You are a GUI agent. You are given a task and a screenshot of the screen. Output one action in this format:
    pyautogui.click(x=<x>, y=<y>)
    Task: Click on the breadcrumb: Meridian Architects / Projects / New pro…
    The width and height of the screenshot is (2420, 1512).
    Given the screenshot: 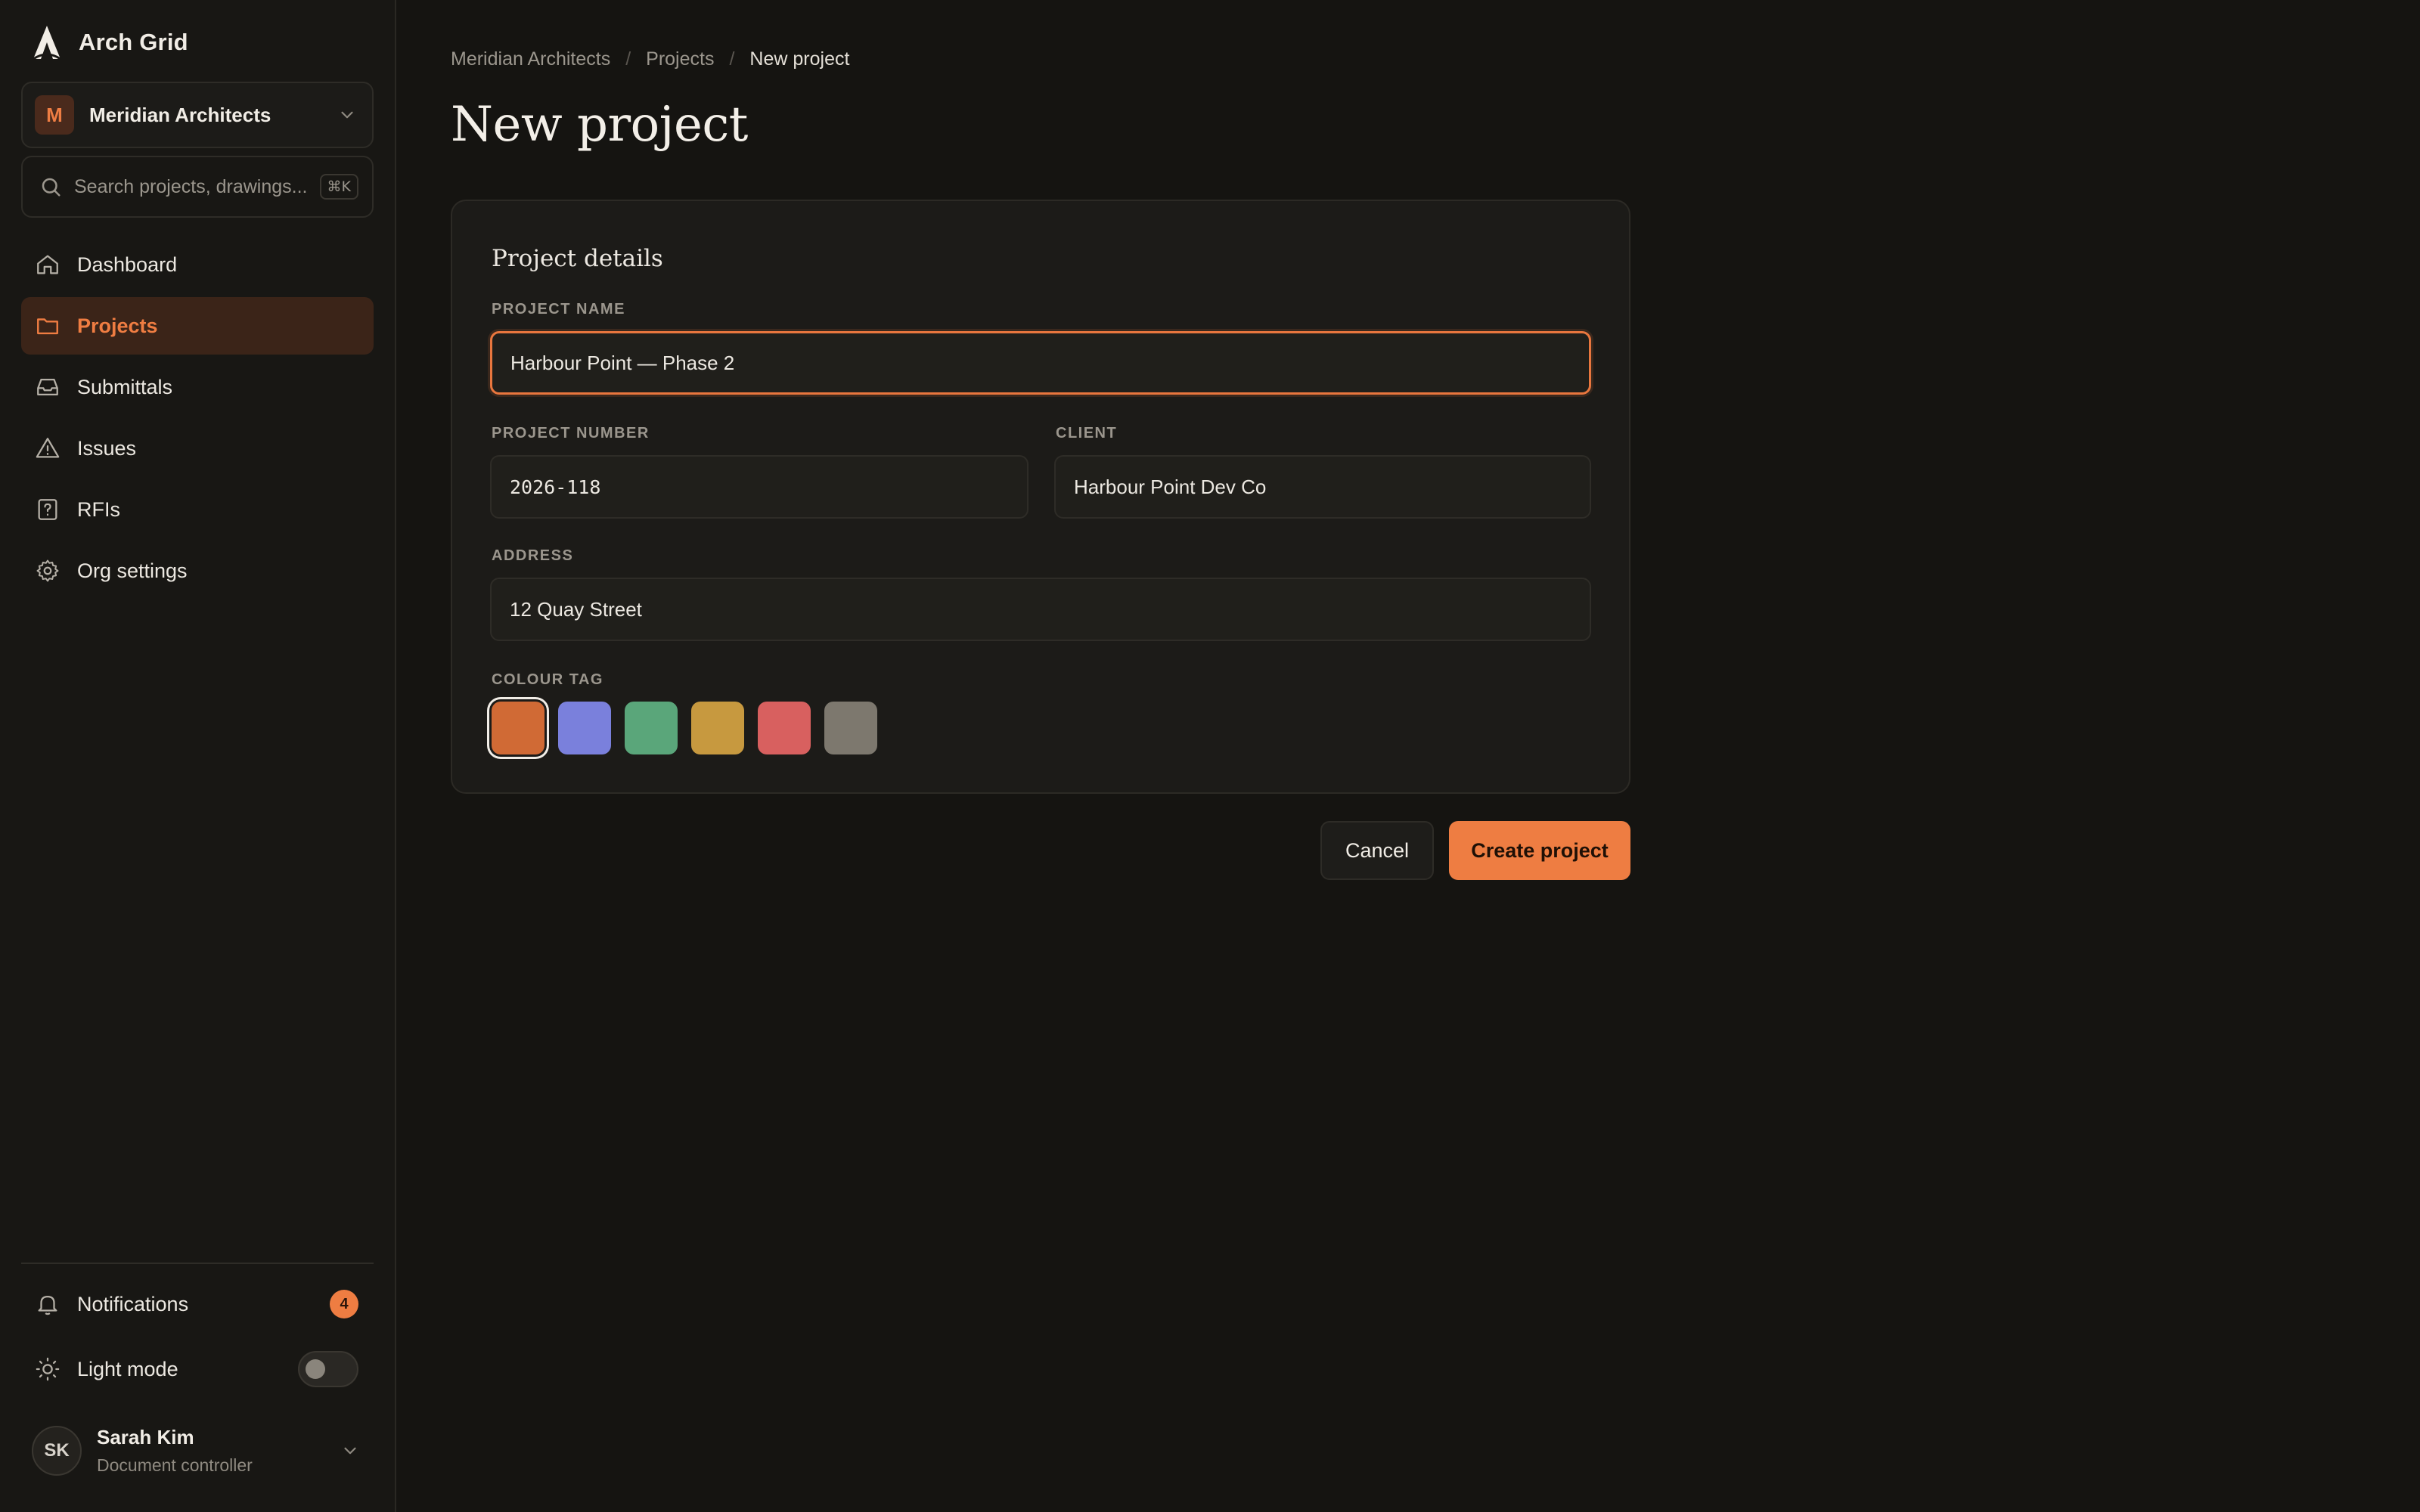 What is the action you would take?
    pyautogui.click(x=650, y=59)
    